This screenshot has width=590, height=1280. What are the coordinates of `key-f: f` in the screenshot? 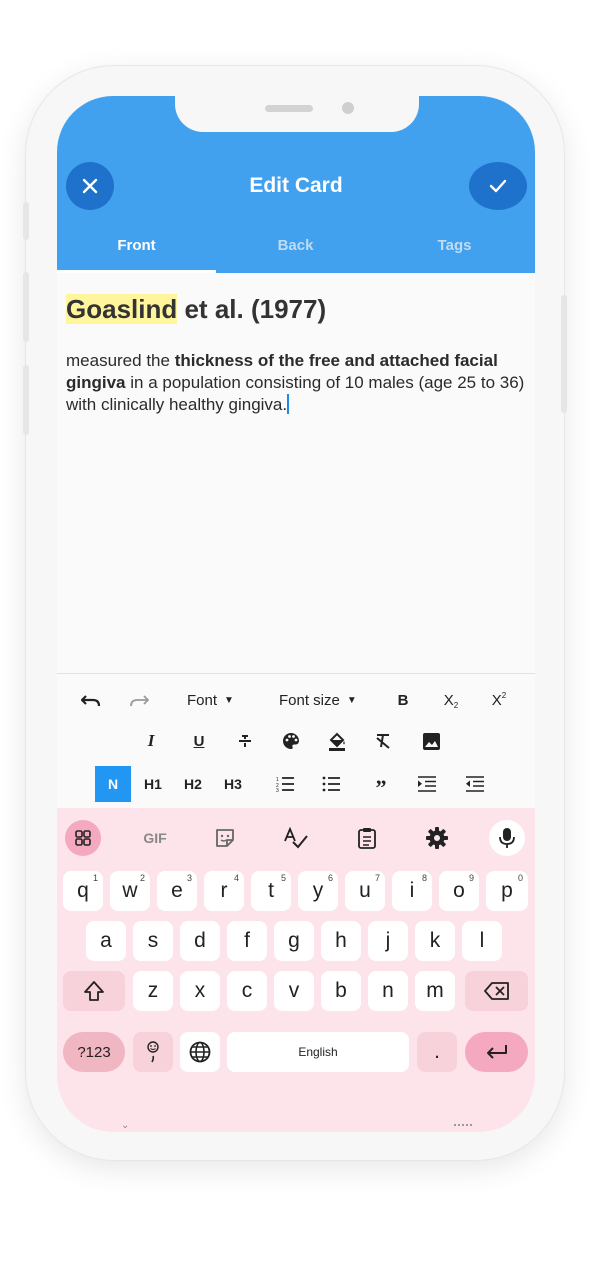 It's located at (247, 941).